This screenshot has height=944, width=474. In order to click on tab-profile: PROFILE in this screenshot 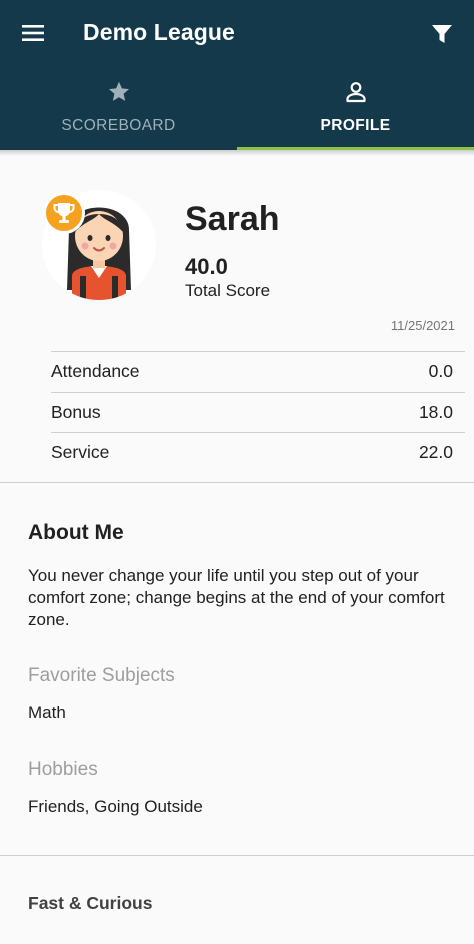, I will do `click(355, 110)`.